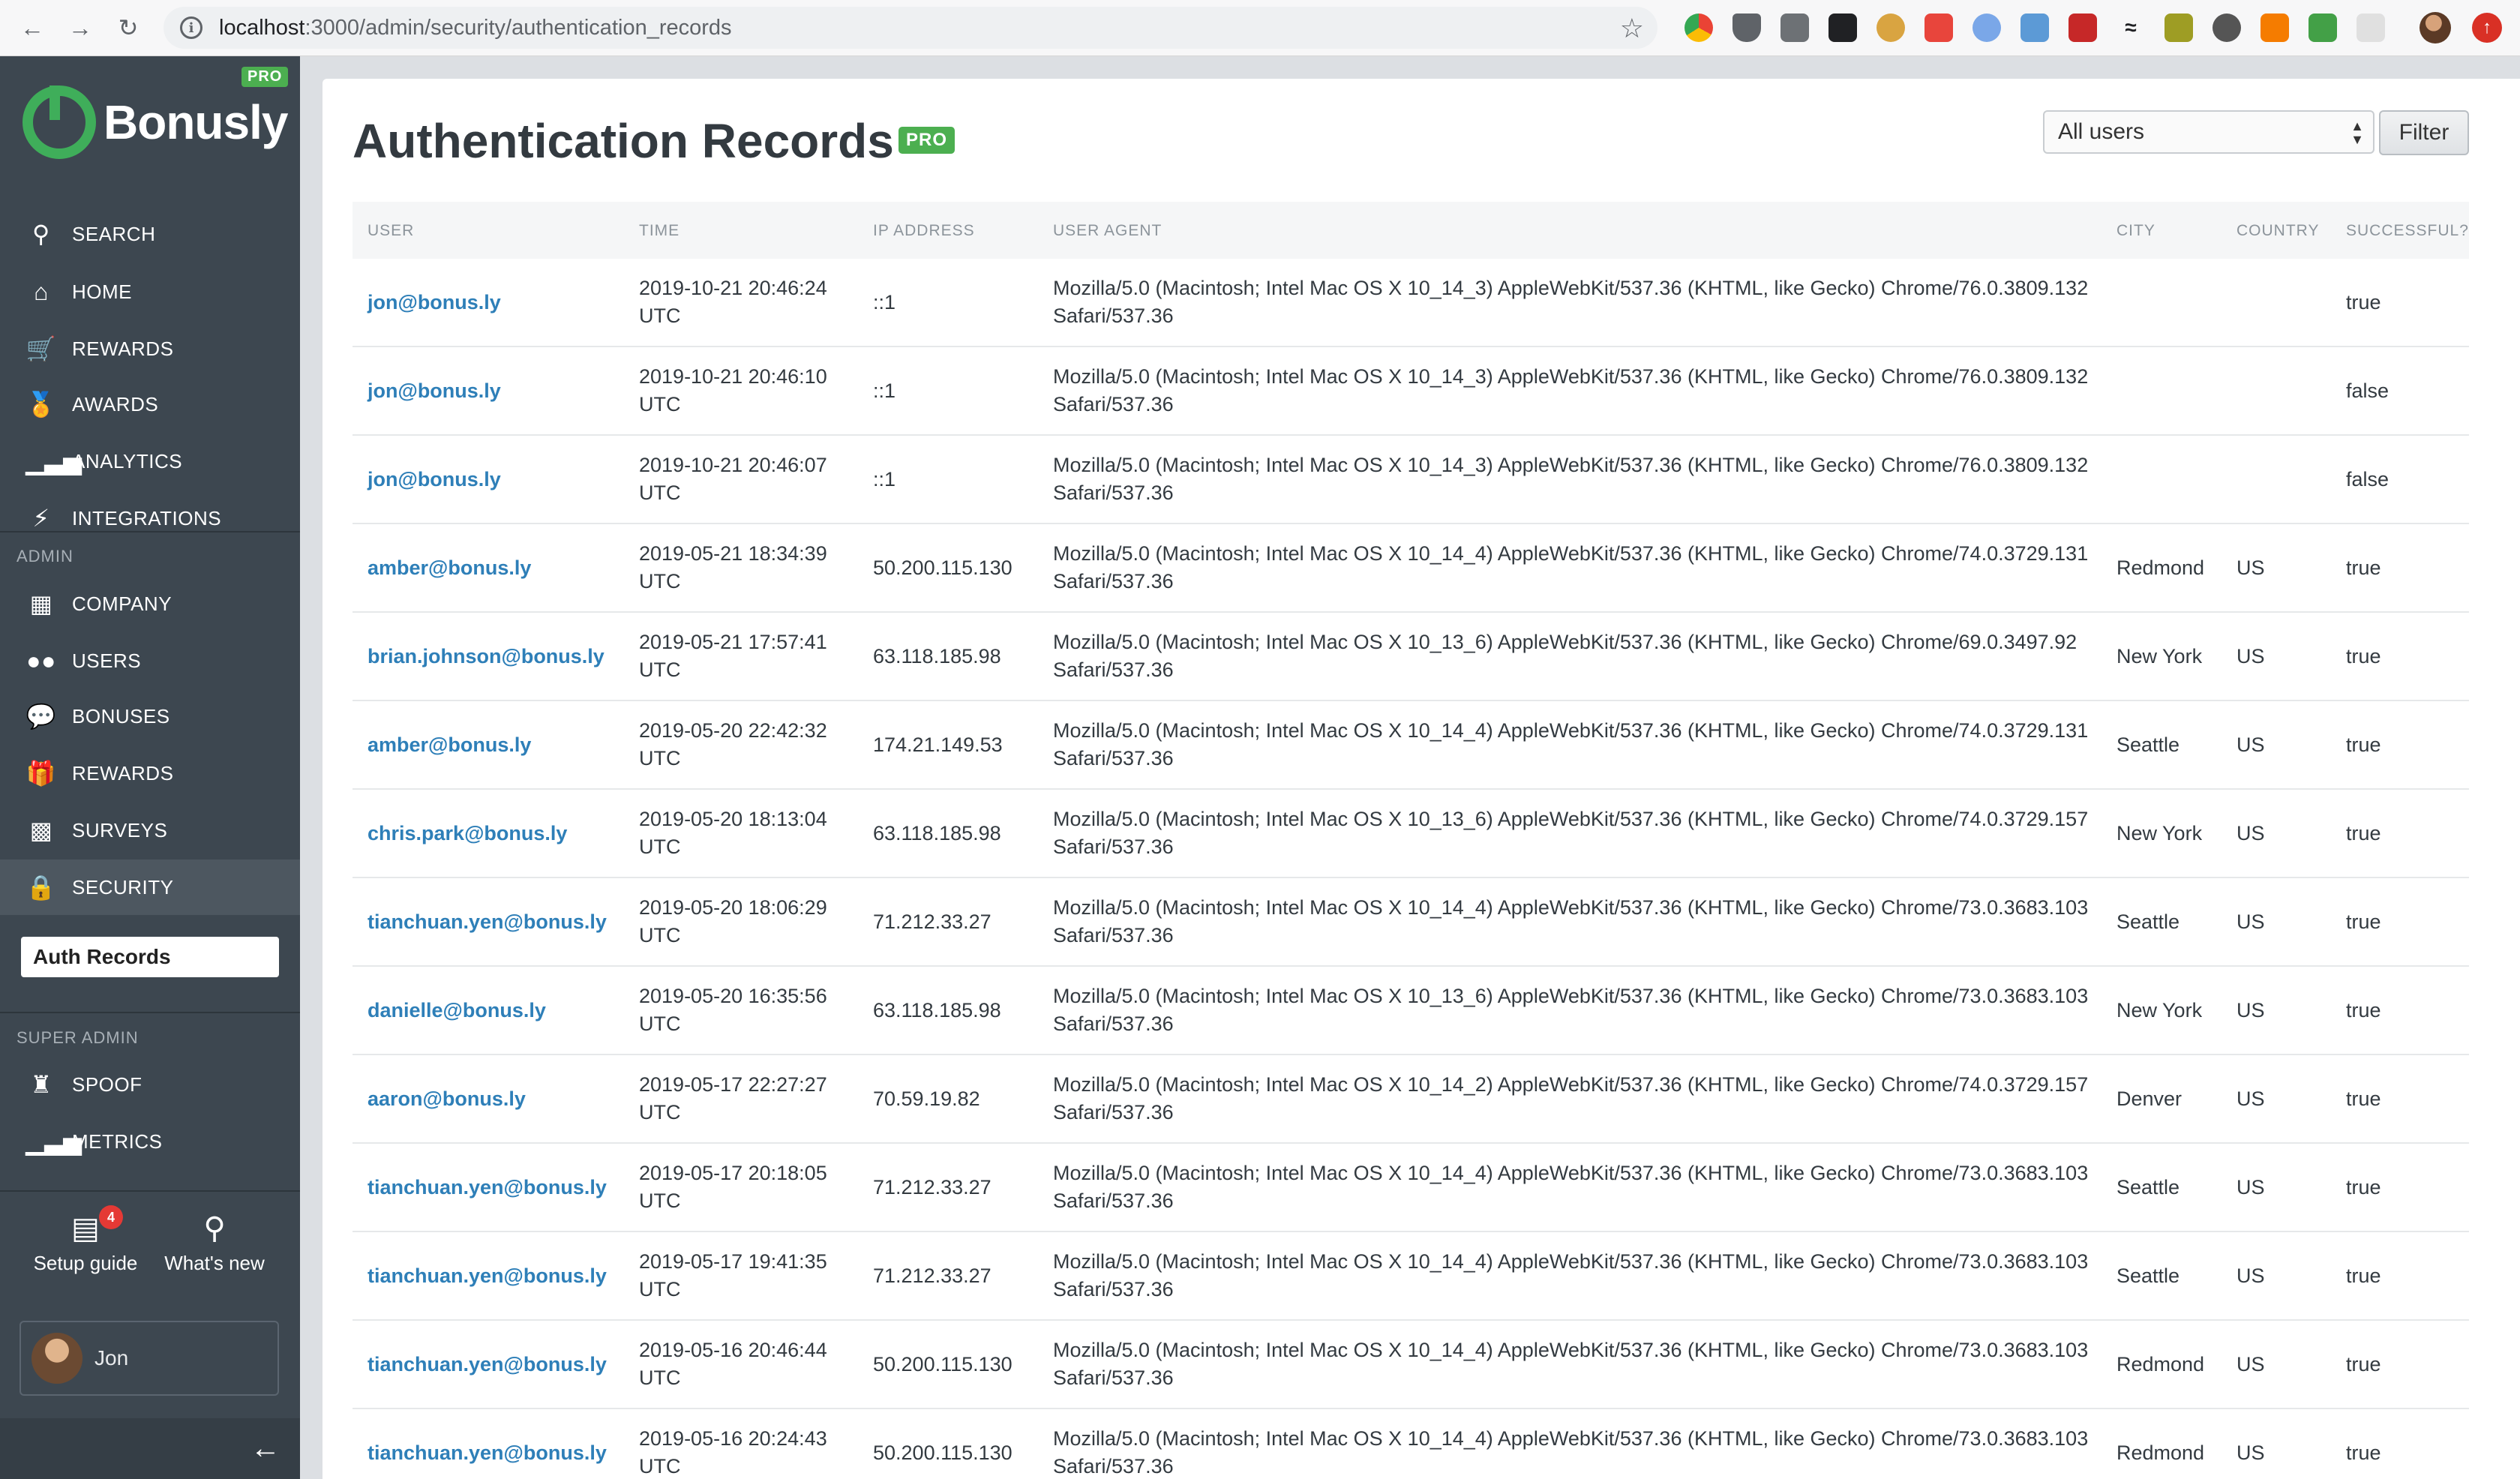 Image resolution: width=2520 pixels, height=1479 pixels. Describe the element at coordinates (2148, 1275) in the screenshot. I see `city-cell: Seattle` at that location.